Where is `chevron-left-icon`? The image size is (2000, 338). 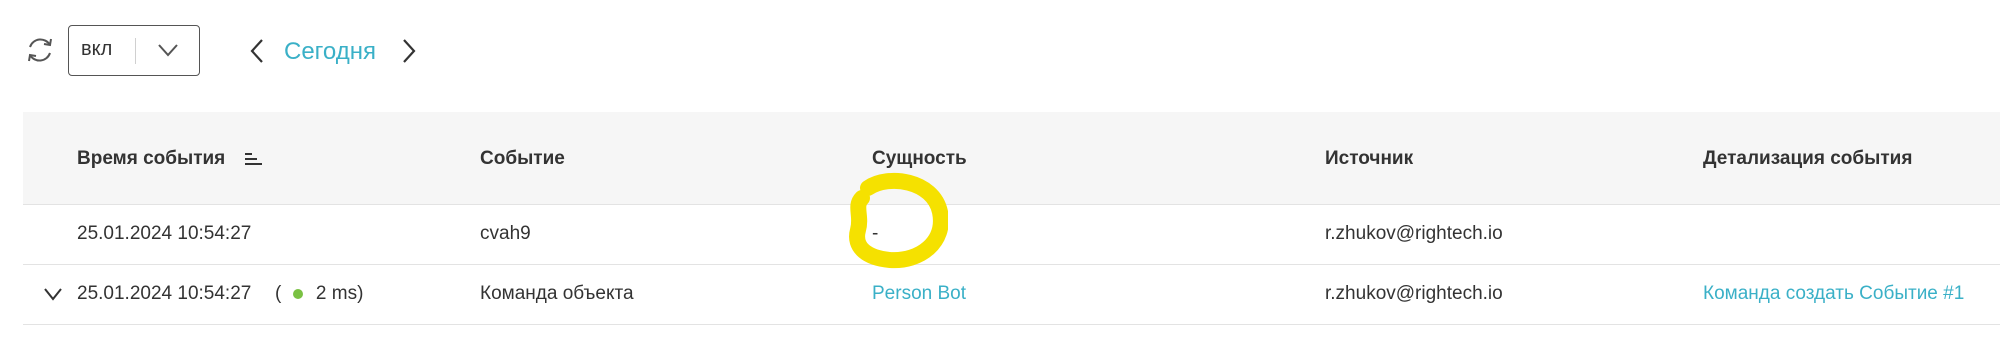
chevron-left-icon is located at coordinates (256, 51).